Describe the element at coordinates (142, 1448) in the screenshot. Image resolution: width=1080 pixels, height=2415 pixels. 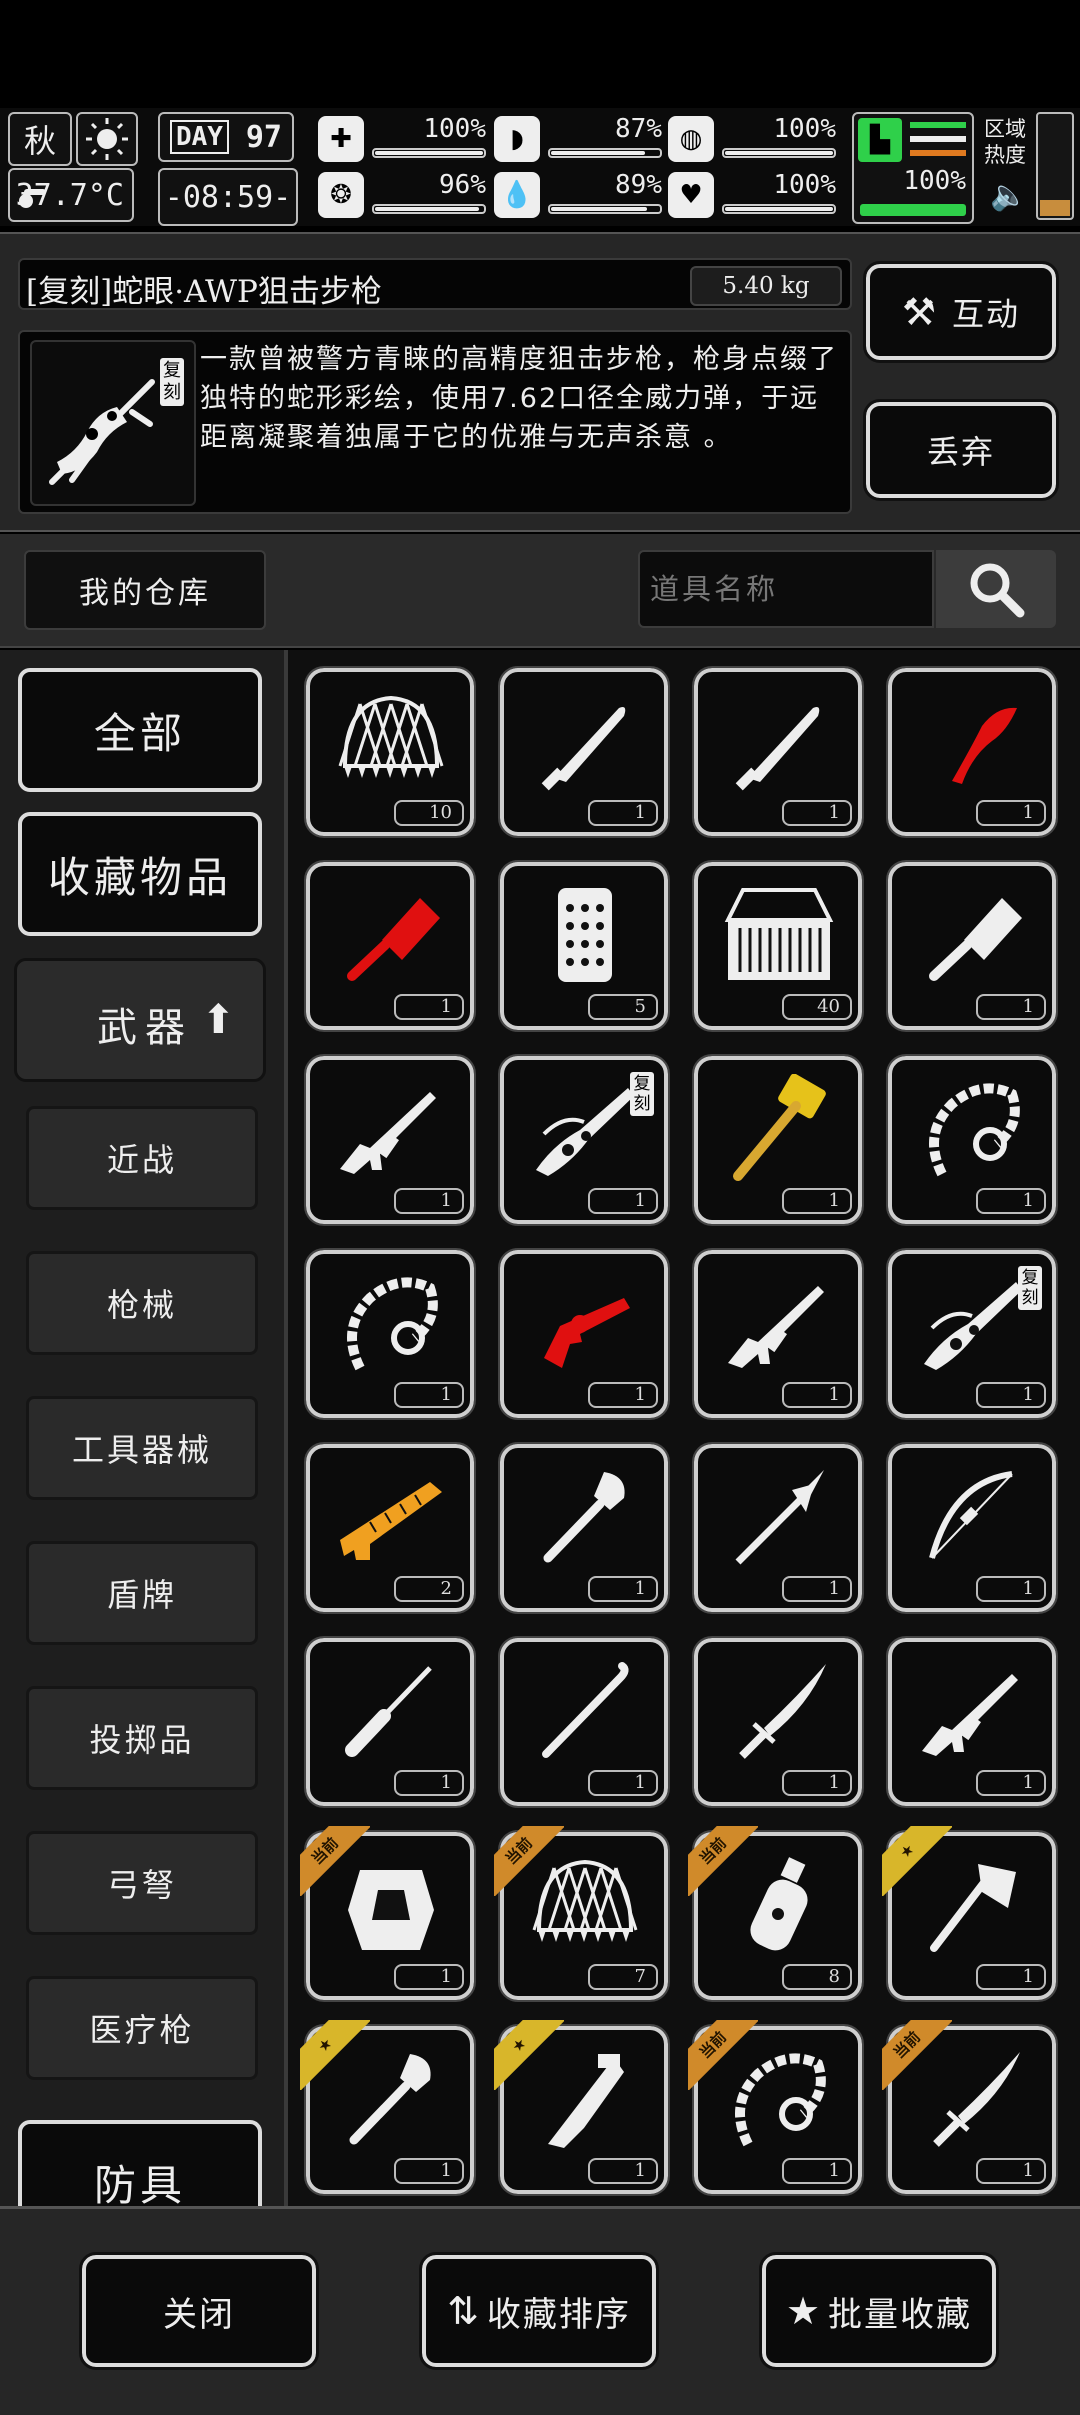
I see `subcategory-tools: 工具器械` at that location.